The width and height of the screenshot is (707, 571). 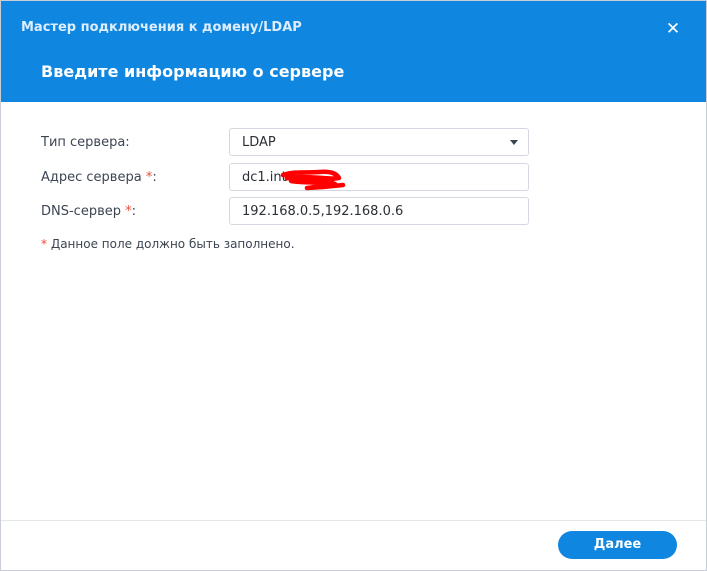 I want to click on page-title: Введите информацию о сервере, so click(x=193, y=71).